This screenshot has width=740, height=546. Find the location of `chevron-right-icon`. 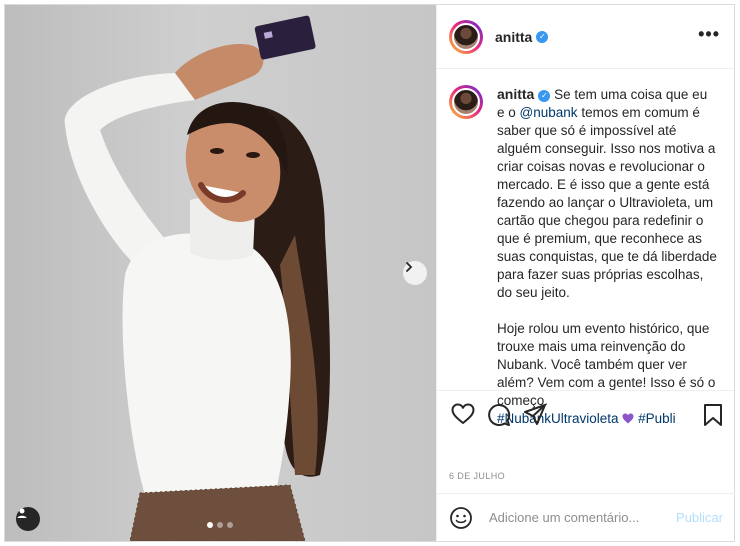

chevron-right-icon is located at coordinates (409, 267).